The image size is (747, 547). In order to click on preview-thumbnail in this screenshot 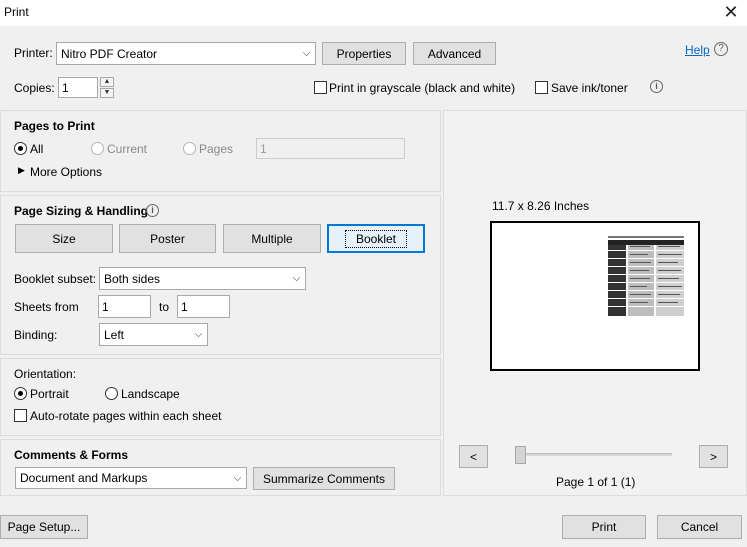, I will do `click(646, 276)`.